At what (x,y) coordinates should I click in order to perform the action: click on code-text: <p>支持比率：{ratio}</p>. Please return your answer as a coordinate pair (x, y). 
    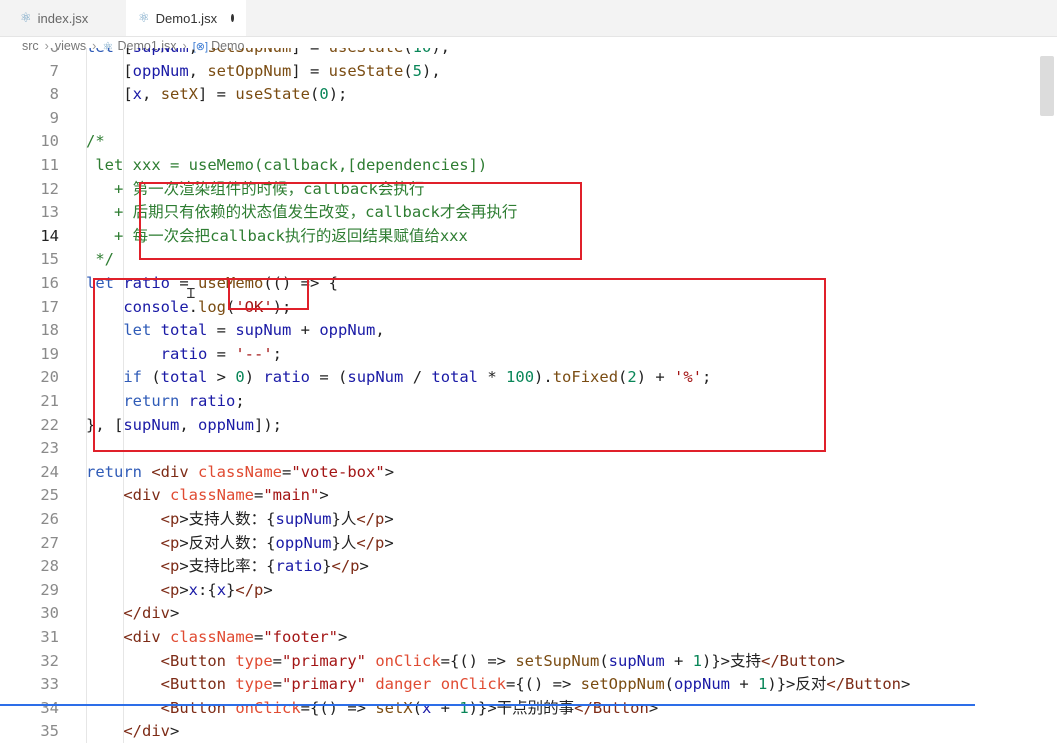
    Looking at the image, I should click on (264, 566).